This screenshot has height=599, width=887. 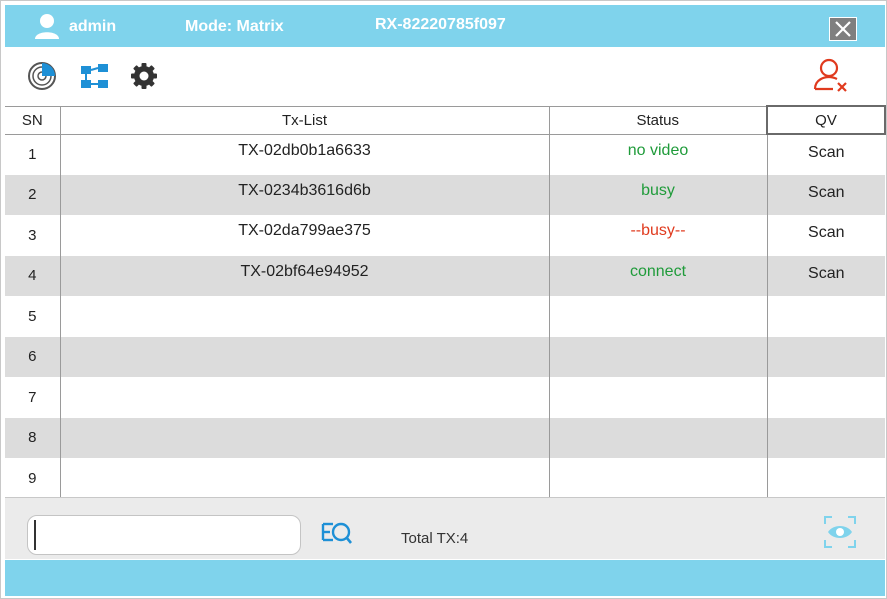 I want to click on radar-scan-icon, so click(x=42, y=76).